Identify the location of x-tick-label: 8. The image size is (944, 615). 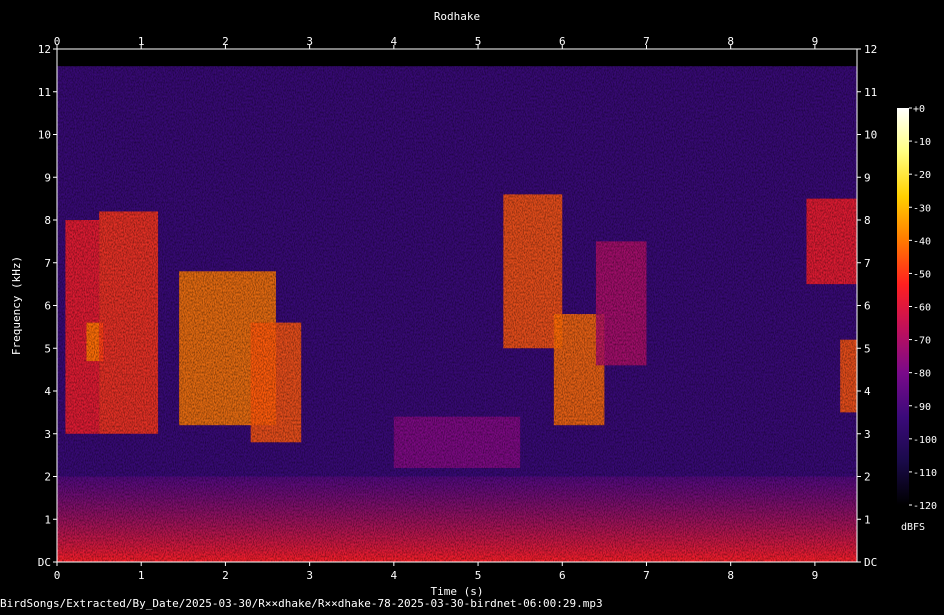
(730, 575).